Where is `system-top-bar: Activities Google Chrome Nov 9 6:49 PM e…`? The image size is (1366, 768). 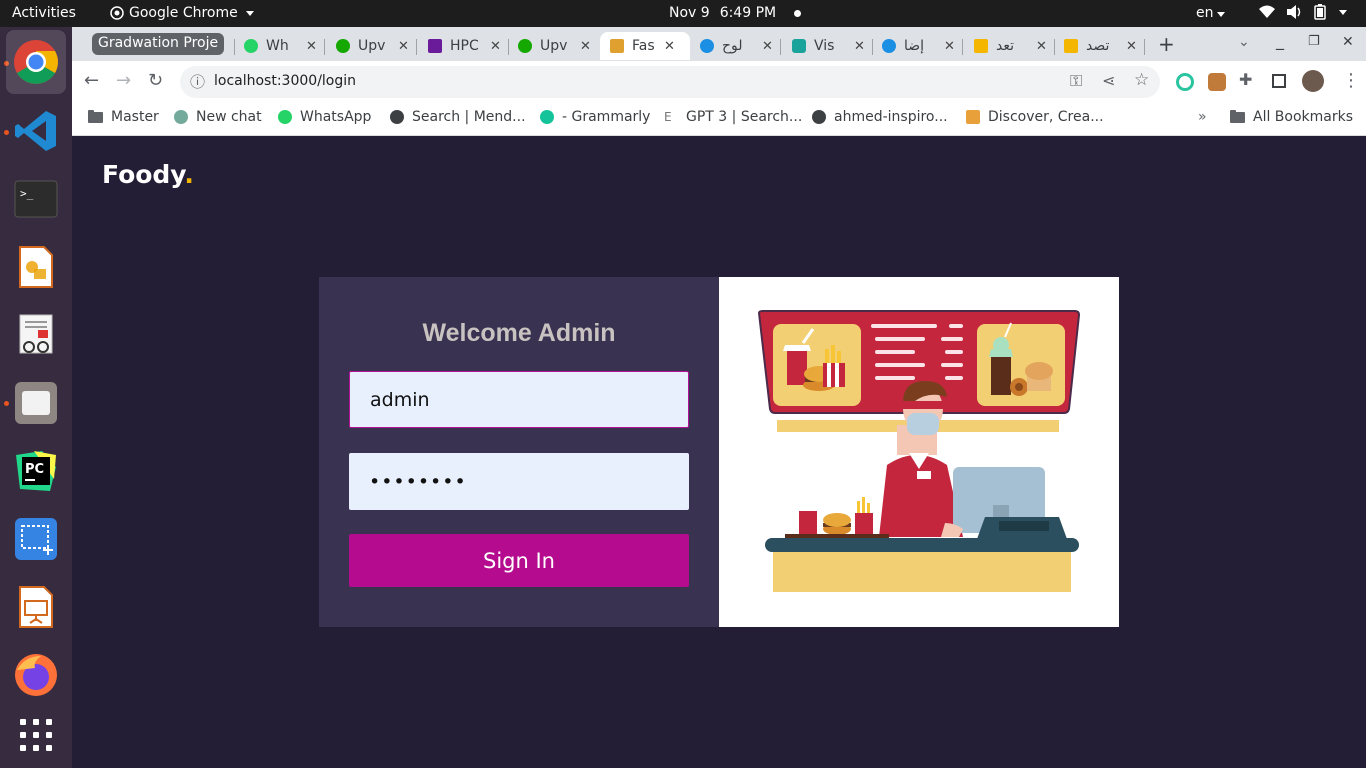 system-top-bar: Activities Google Chrome Nov 9 6:49 PM e… is located at coordinates (683, 13).